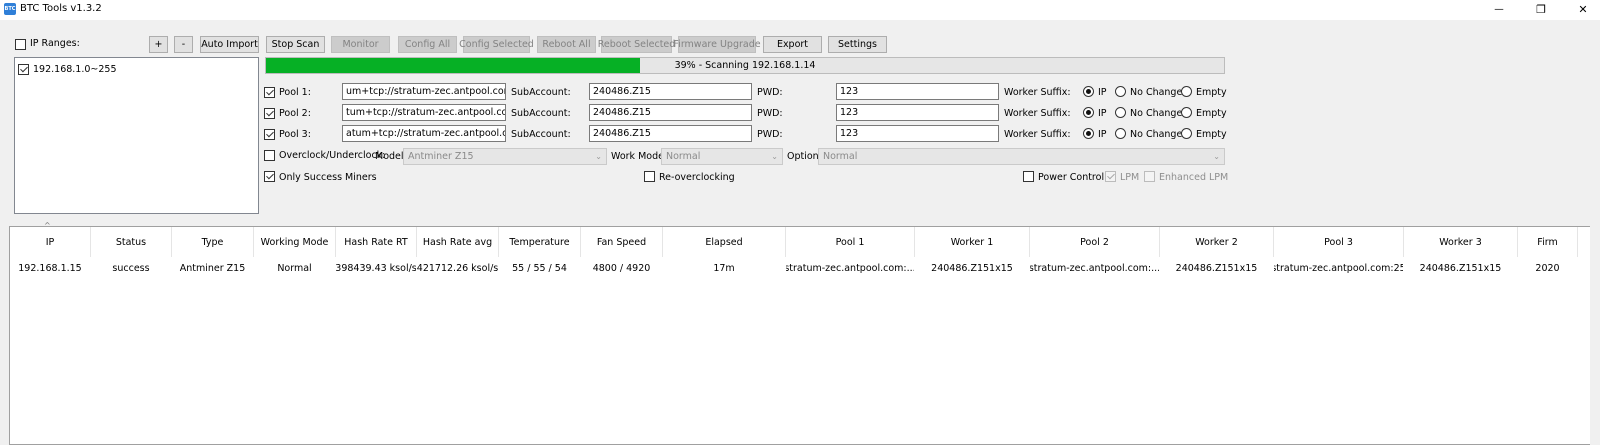  Describe the element at coordinates (75, 69) in the screenshot. I see `ip-range-item-label: 192.168.1.0~255` at that location.